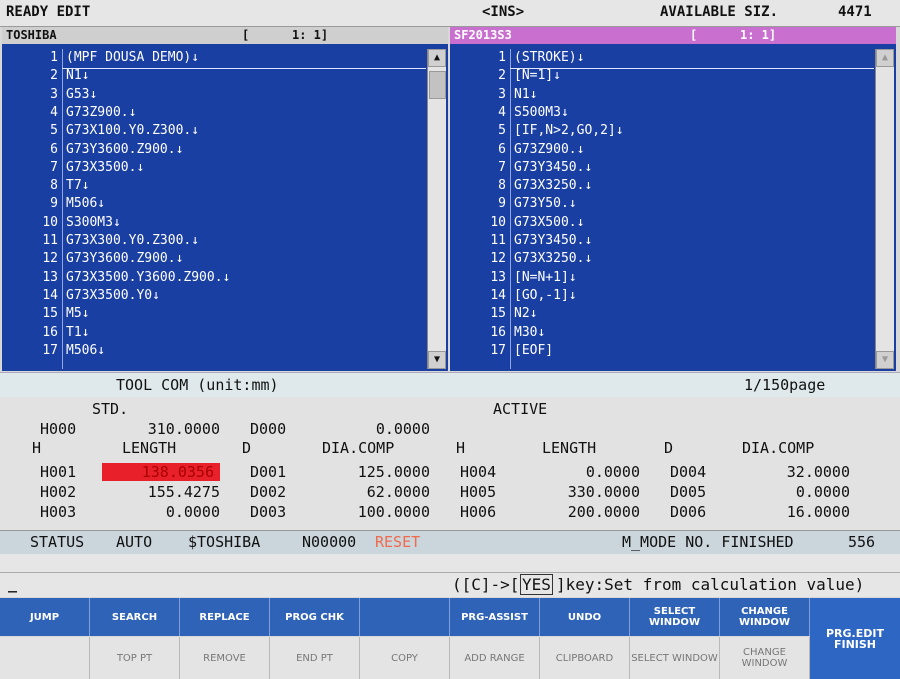 The width and height of the screenshot is (900, 679). I want to click on softkey-bottom-8: SELECT WINDOW, so click(675, 658).